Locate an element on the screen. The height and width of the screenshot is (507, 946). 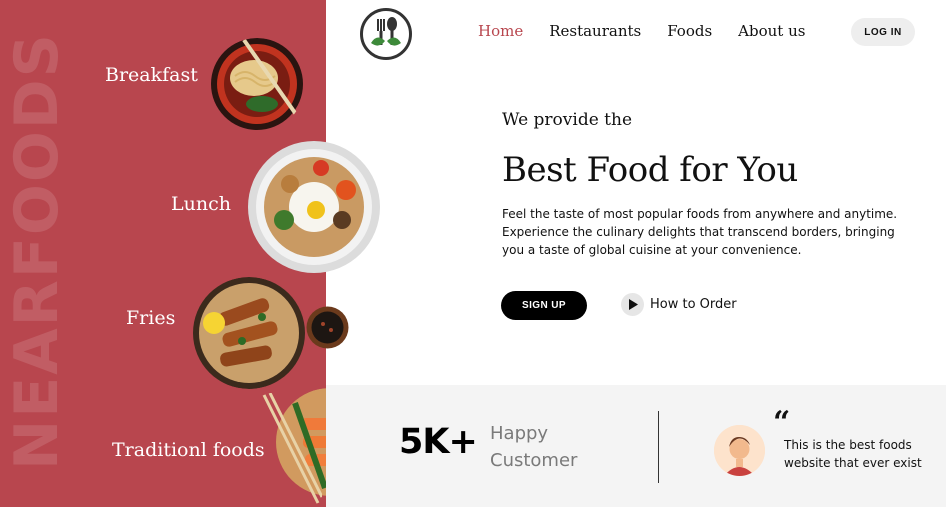
customer-count-label: Happy Customer is located at coordinates (534, 447).